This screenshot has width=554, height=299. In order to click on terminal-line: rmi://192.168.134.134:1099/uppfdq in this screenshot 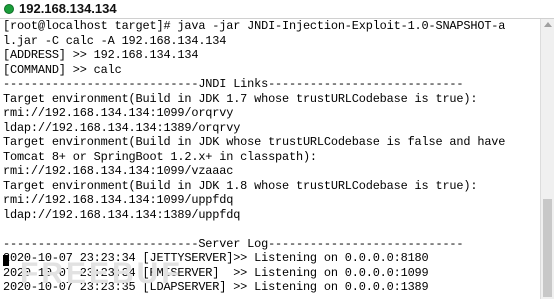, I will do `click(118, 200)`.